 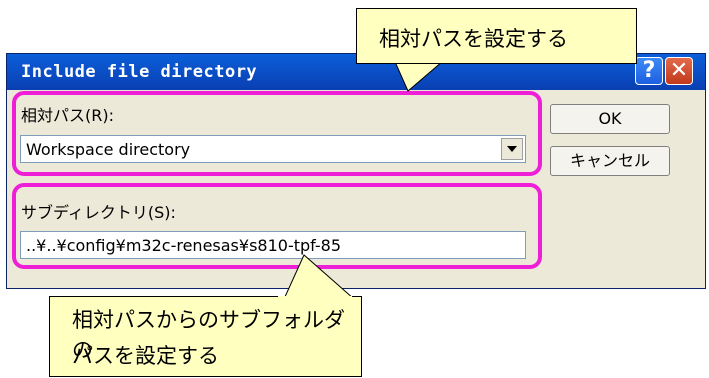 I want to click on close-icon: ✕, so click(x=679, y=70).